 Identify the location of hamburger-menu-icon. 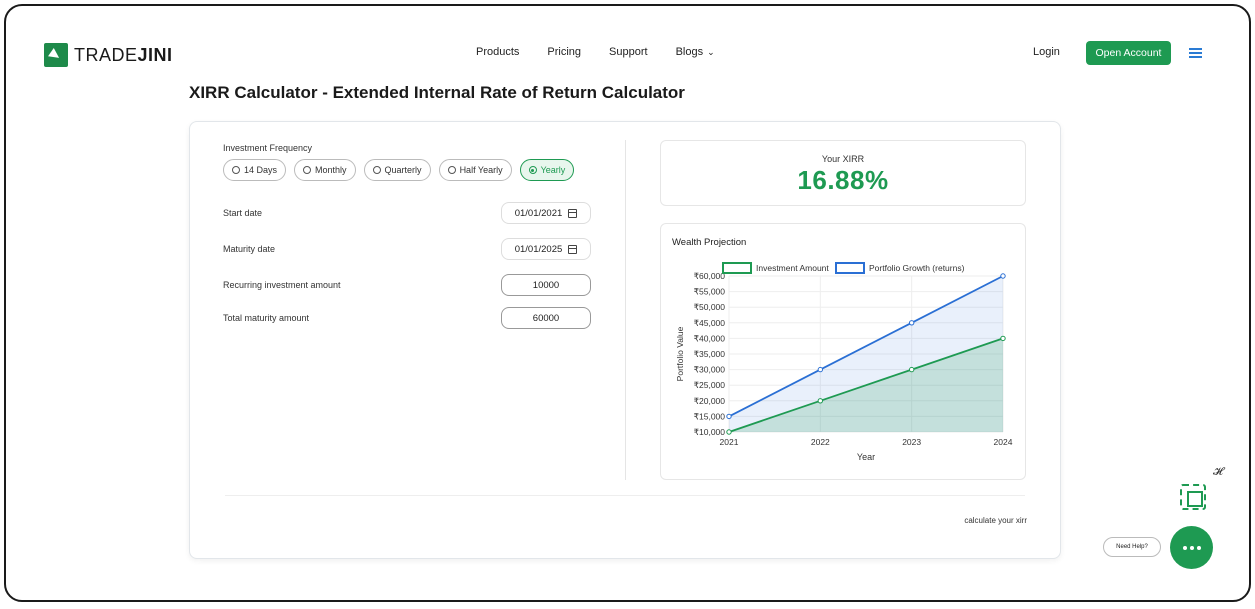
(1195, 53).